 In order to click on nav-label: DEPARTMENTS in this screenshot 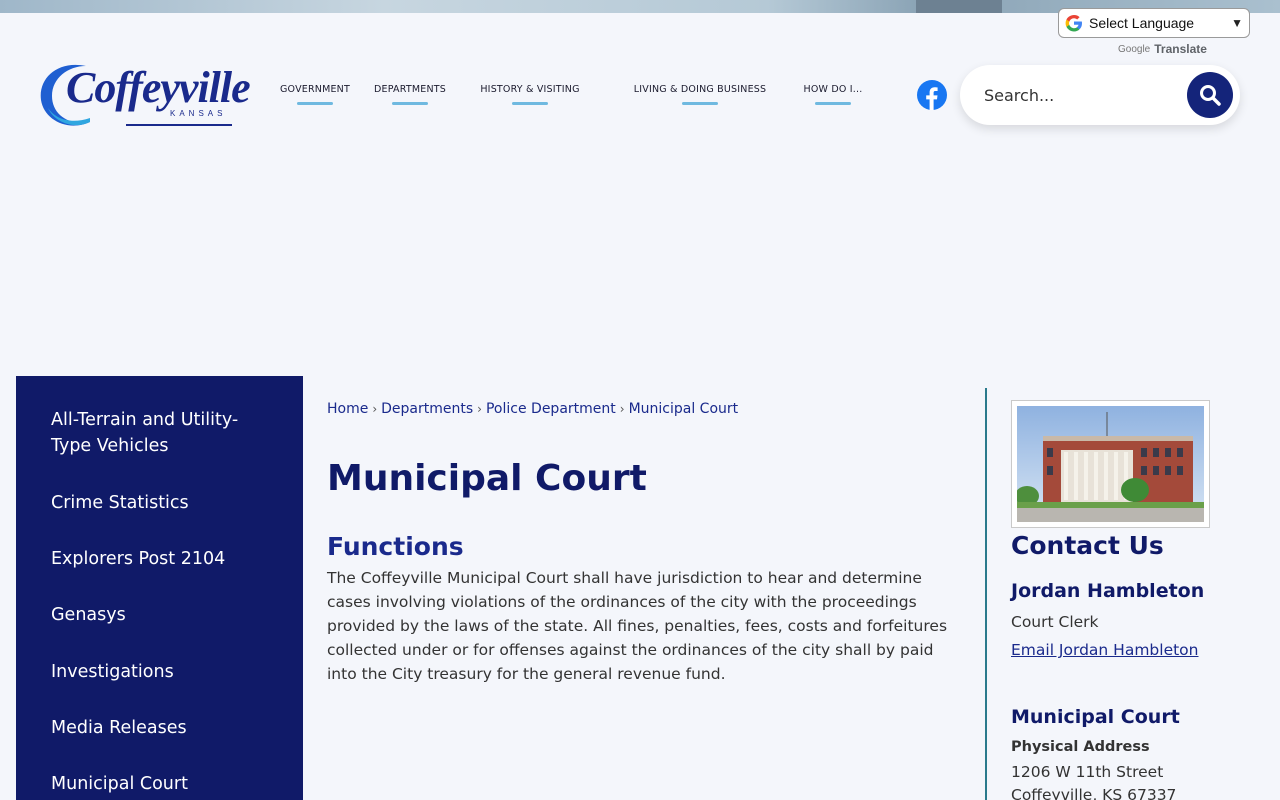, I will do `click(410, 89)`.